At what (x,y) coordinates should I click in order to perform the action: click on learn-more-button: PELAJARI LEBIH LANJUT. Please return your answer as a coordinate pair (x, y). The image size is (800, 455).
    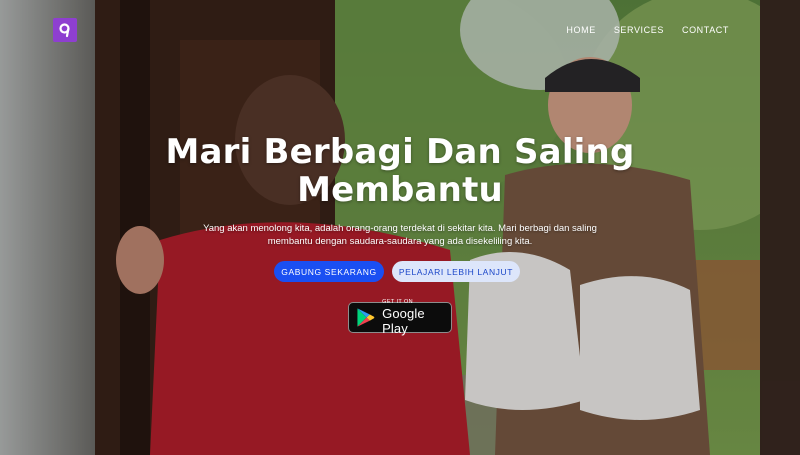
    Looking at the image, I should click on (456, 271).